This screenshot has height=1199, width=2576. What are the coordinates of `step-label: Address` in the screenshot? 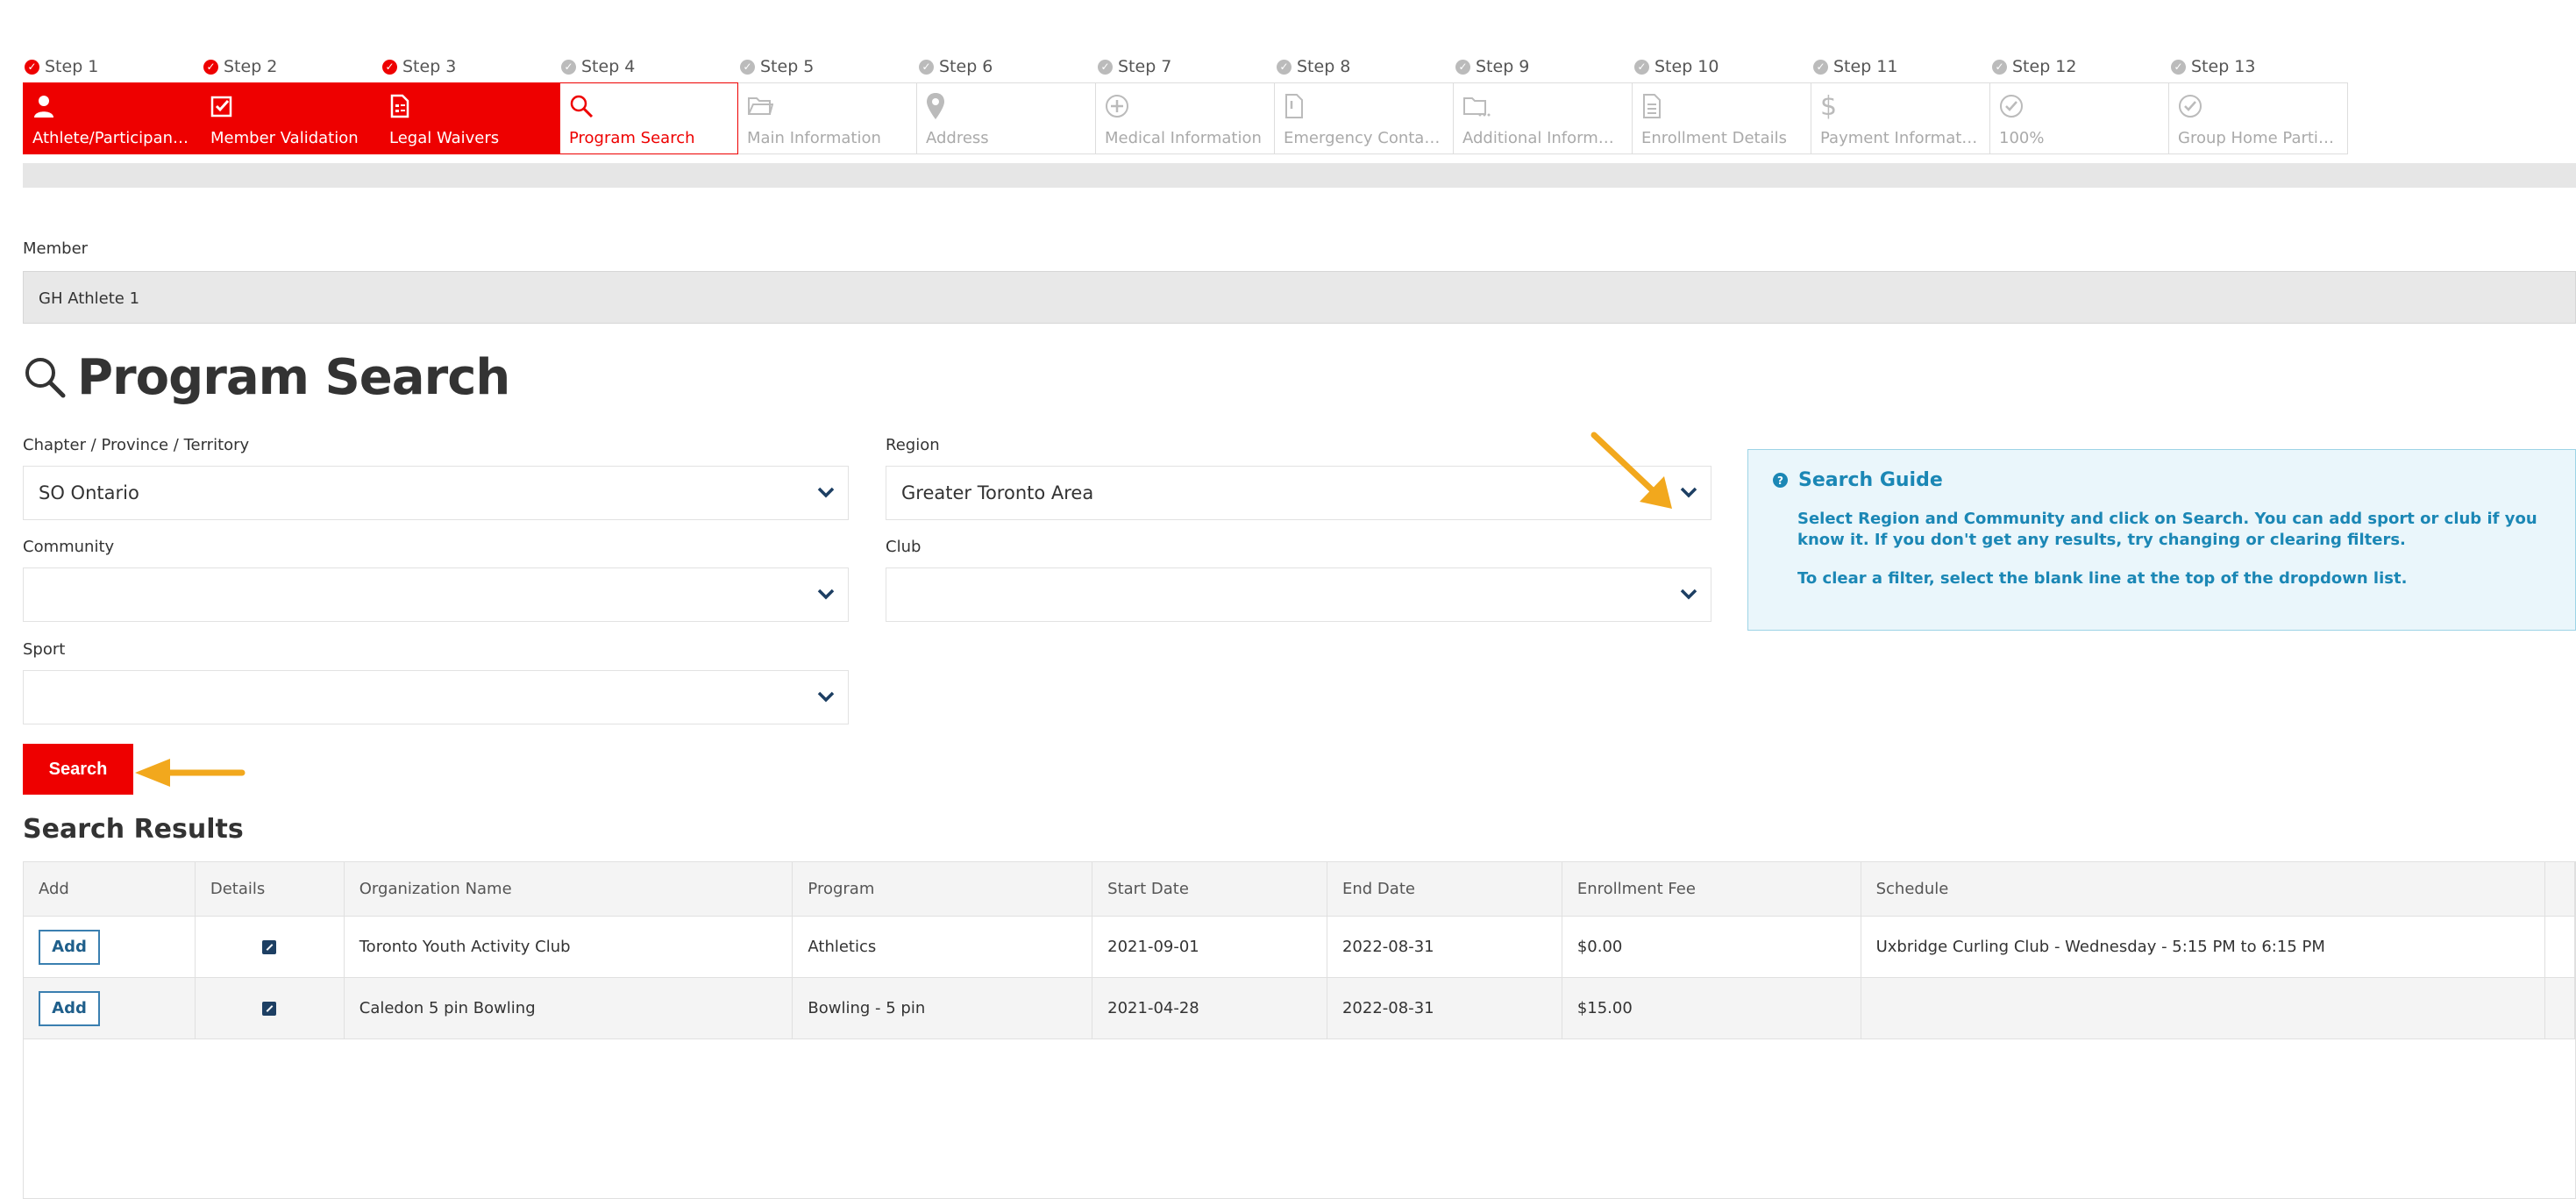 It's located at (957, 138).